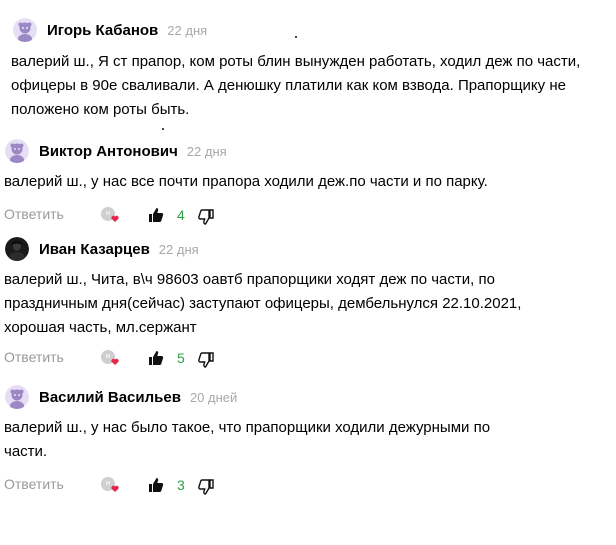 The height and width of the screenshot is (545, 616). Describe the element at coordinates (94, 249) in the screenshot. I see `comment-author: Иван Казарцев` at that location.